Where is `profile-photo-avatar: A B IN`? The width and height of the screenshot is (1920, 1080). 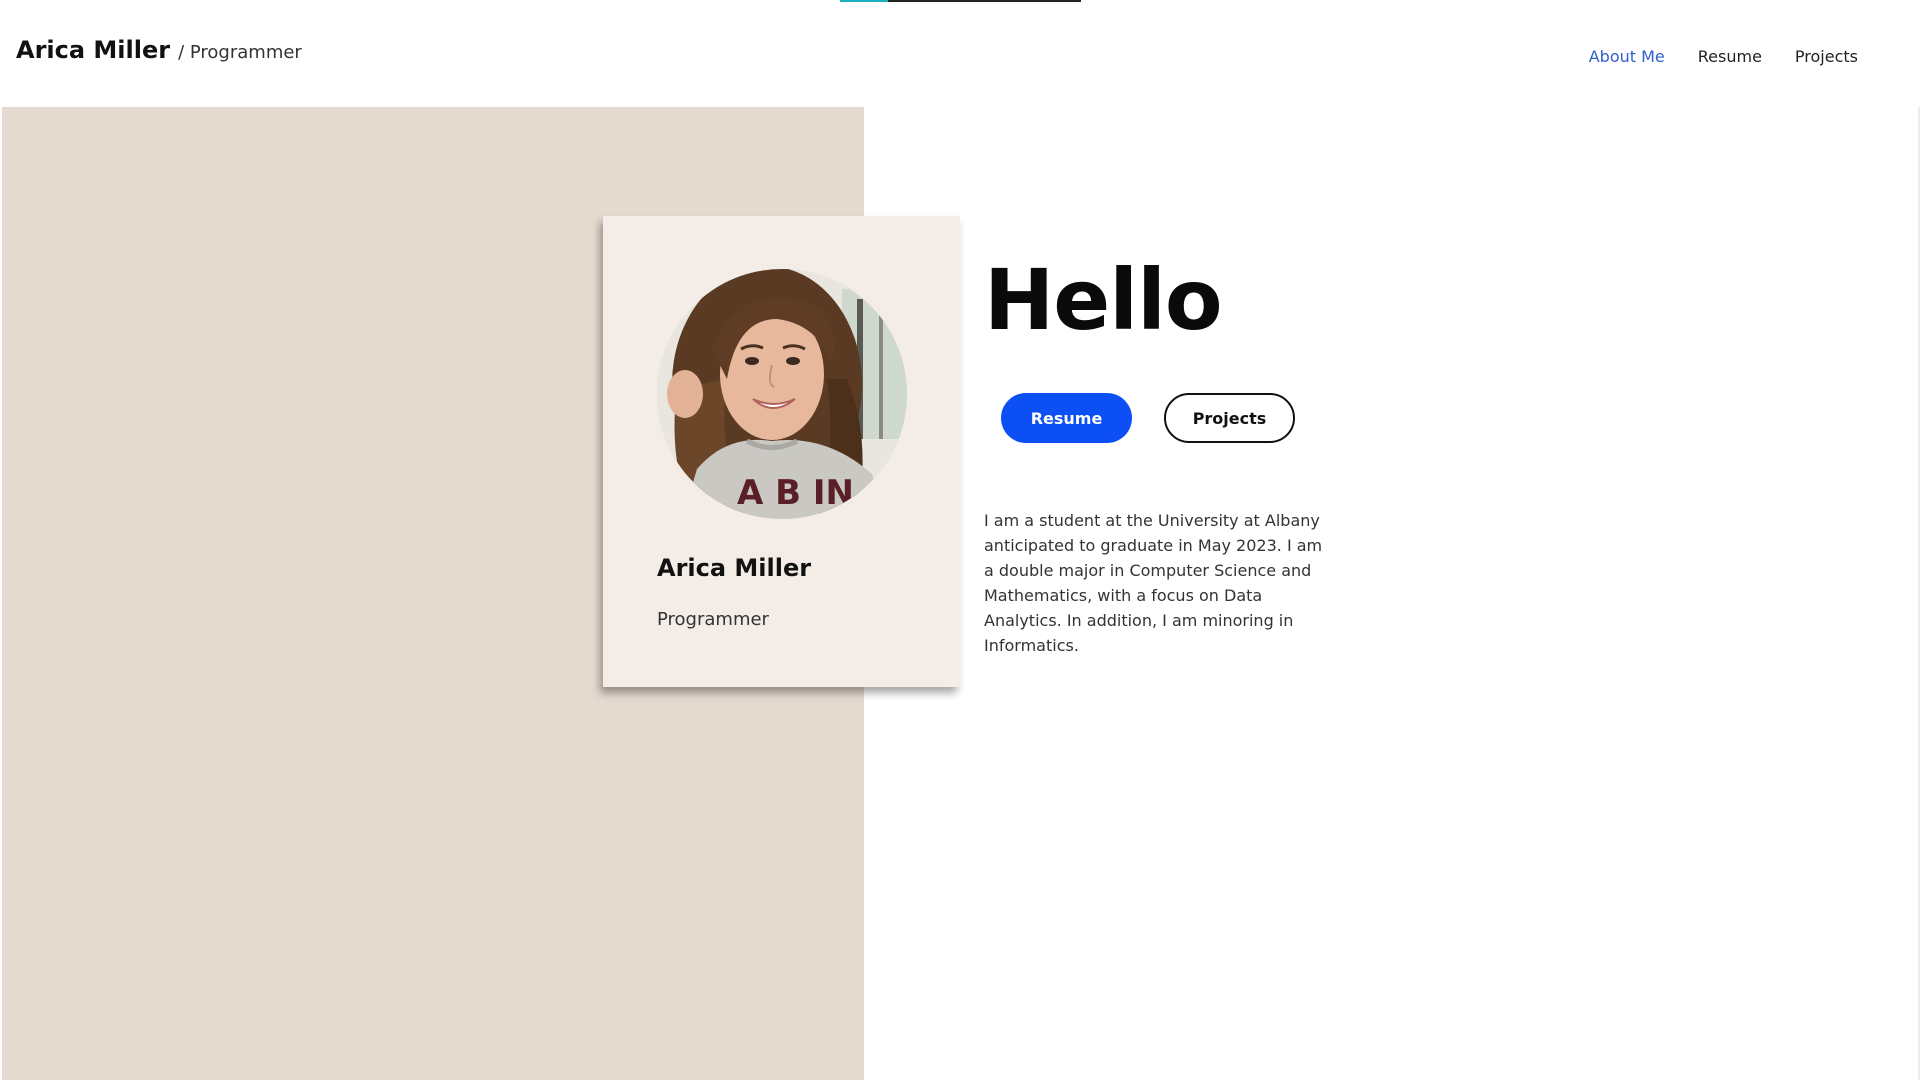 profile-photo-avatar: A B IN is located at coordinates (782, 394).